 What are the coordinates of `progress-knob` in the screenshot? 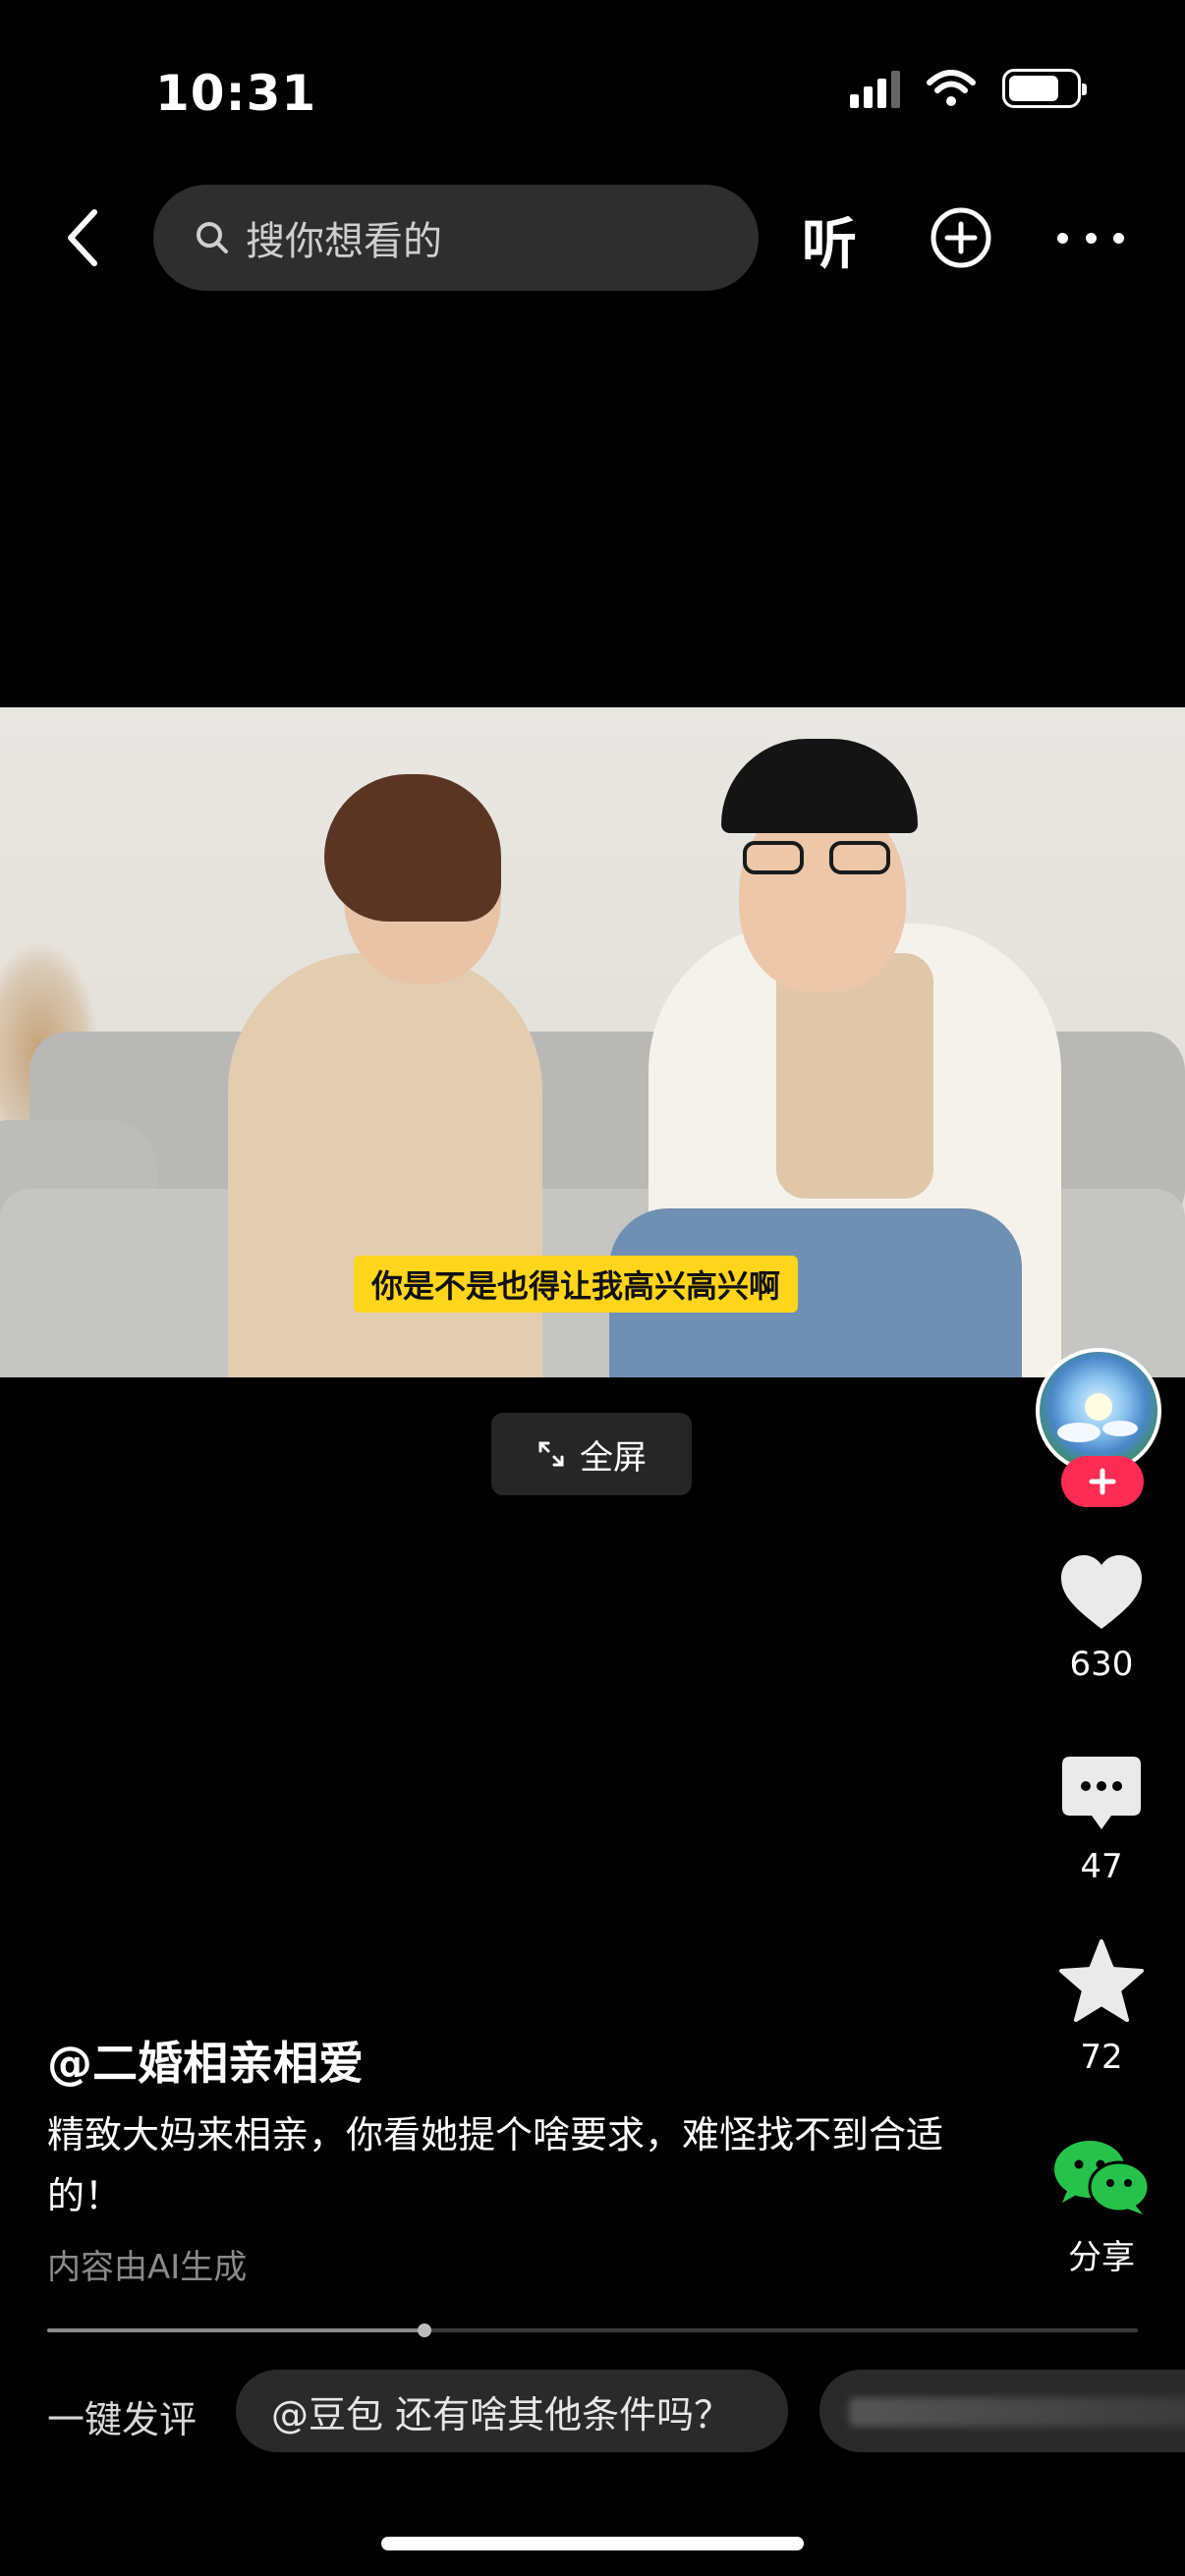 It's located at (425, 2330).